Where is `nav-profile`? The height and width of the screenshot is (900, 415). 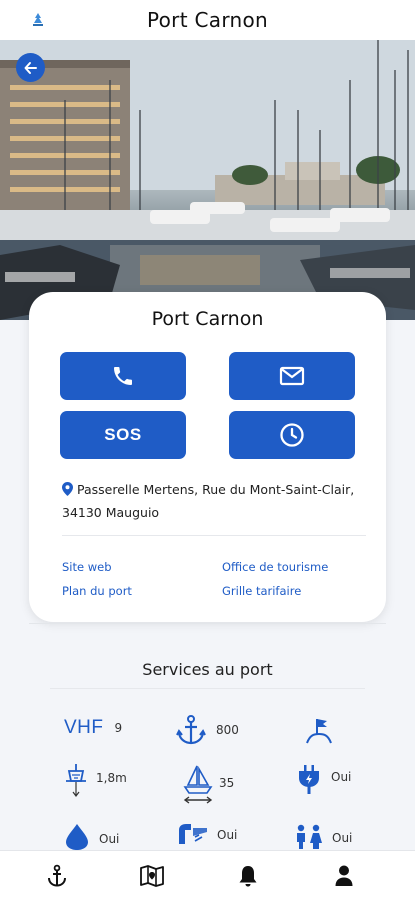 nav-profile is located at coordinates (344, 876).